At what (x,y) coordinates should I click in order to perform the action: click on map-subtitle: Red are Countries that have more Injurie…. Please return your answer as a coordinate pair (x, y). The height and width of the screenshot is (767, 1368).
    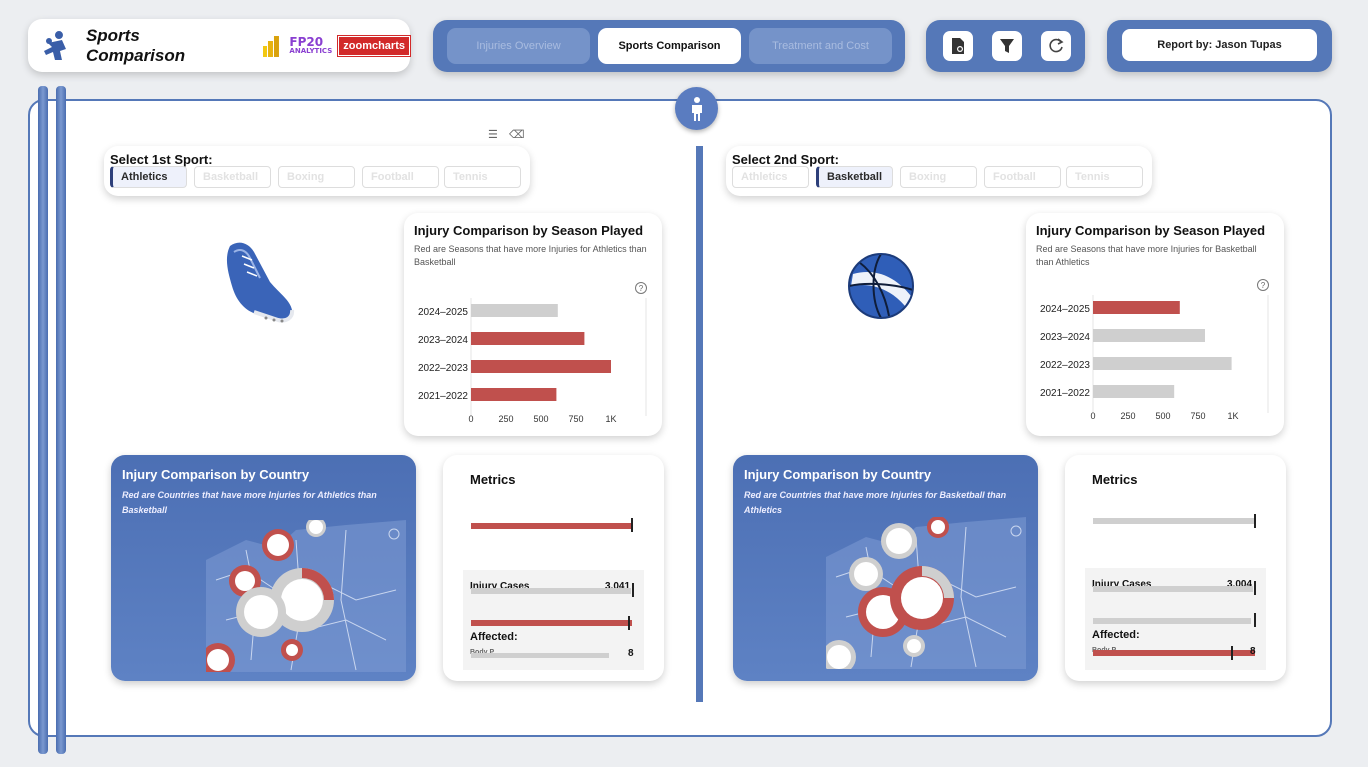
    Looking at the image, I should click on (875, 502).